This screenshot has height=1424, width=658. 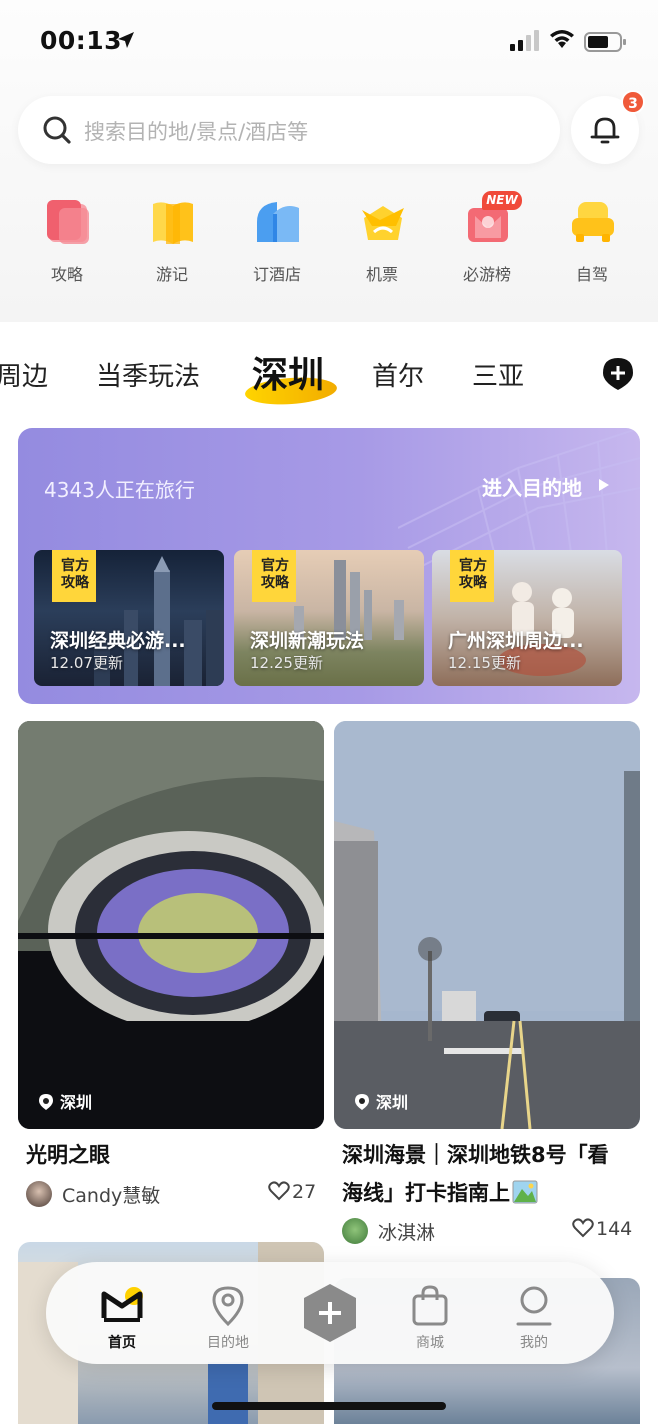 What do you see at coordinates (498, 374) in the screenshot?
I see `tab-sanya: 三亚` at bounding box center [498, 374].